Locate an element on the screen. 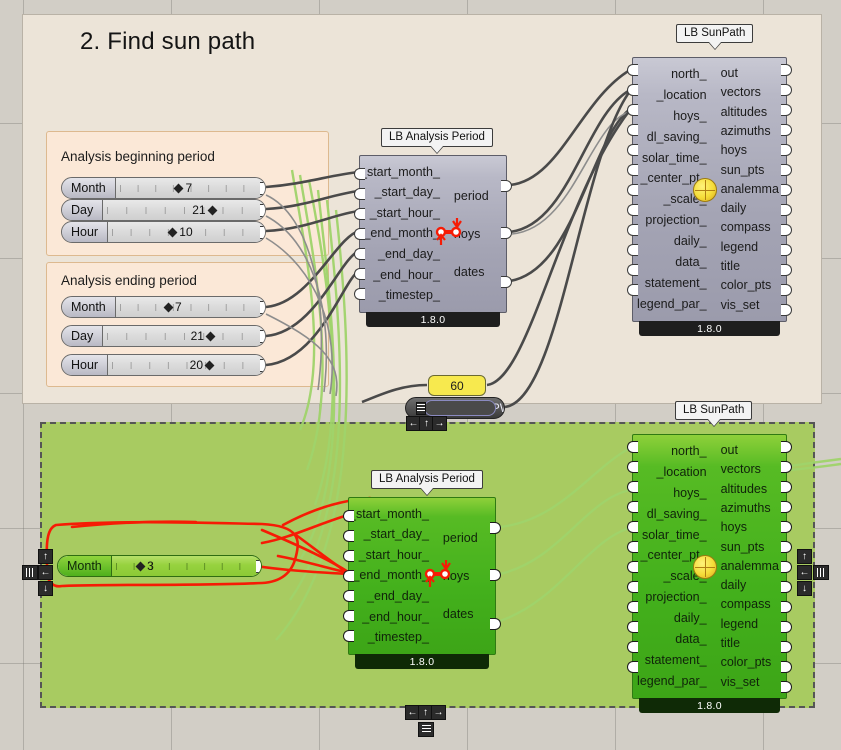 This screenshot has width=841, height=750. port-dates: dates is located at coordinates (458, 614).